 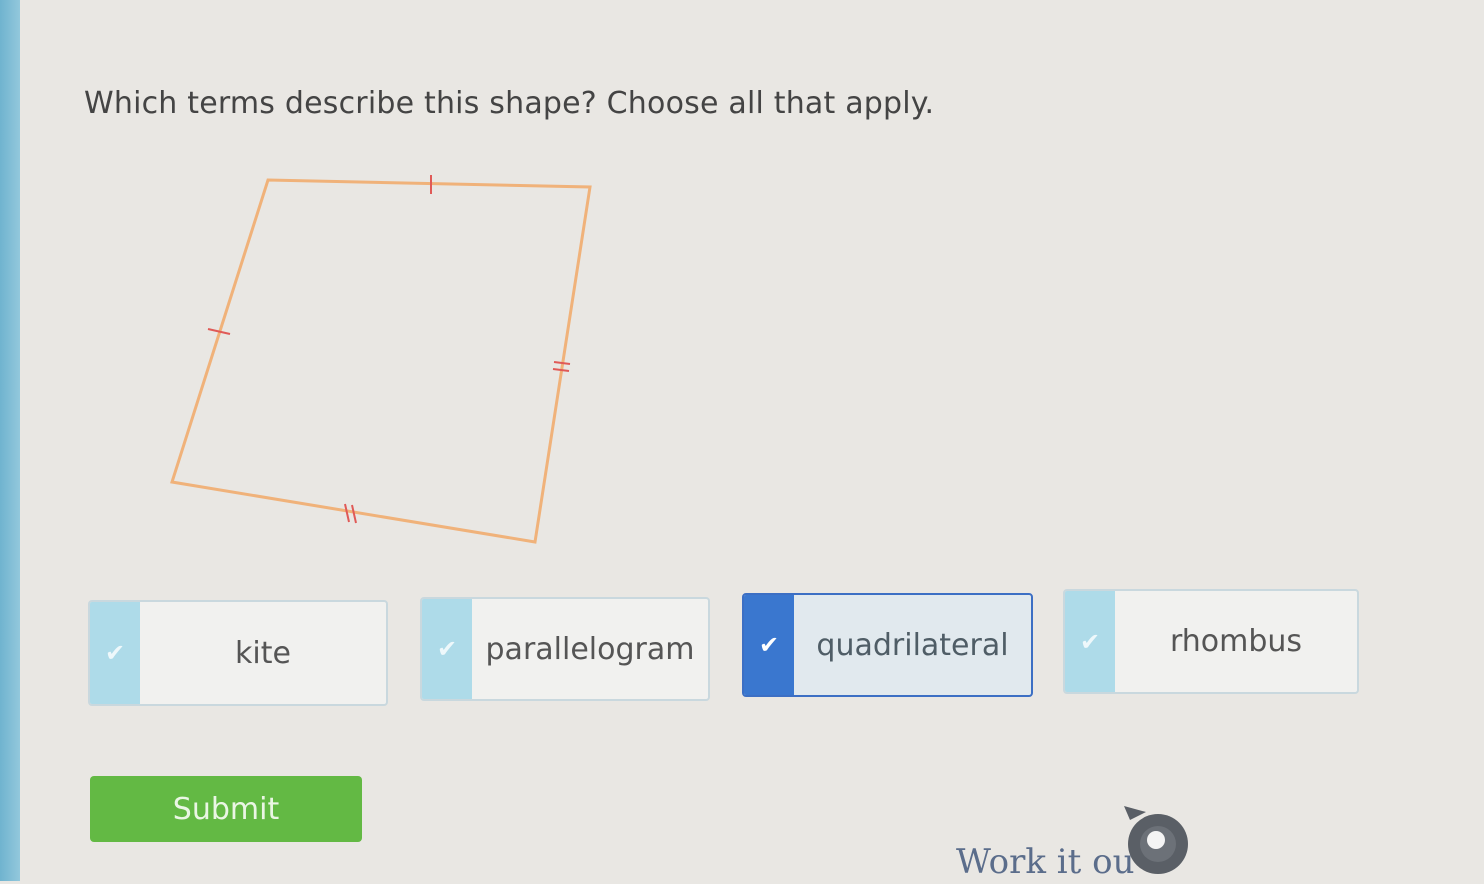 I want to click on quadrilateral-outline, so click(x=381, y=361).